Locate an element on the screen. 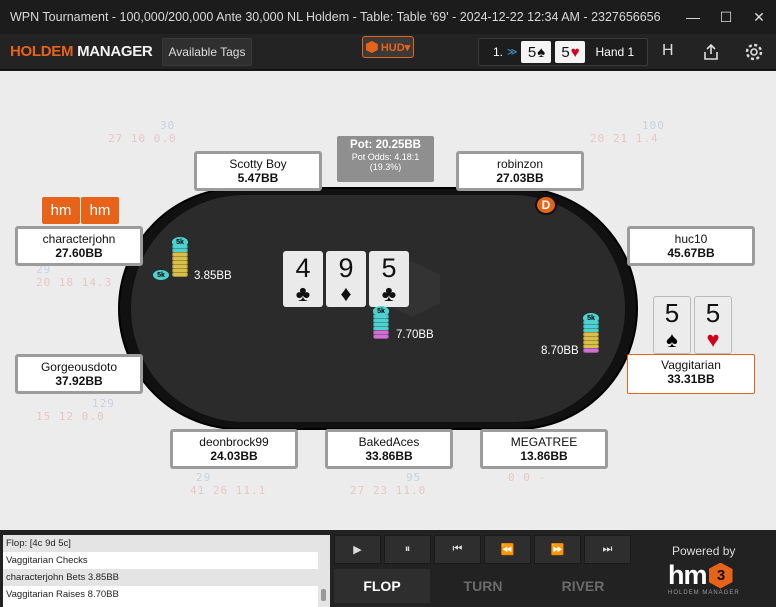  seat-huc10: huc10 45.67BB is located at coordinates (691, 246).